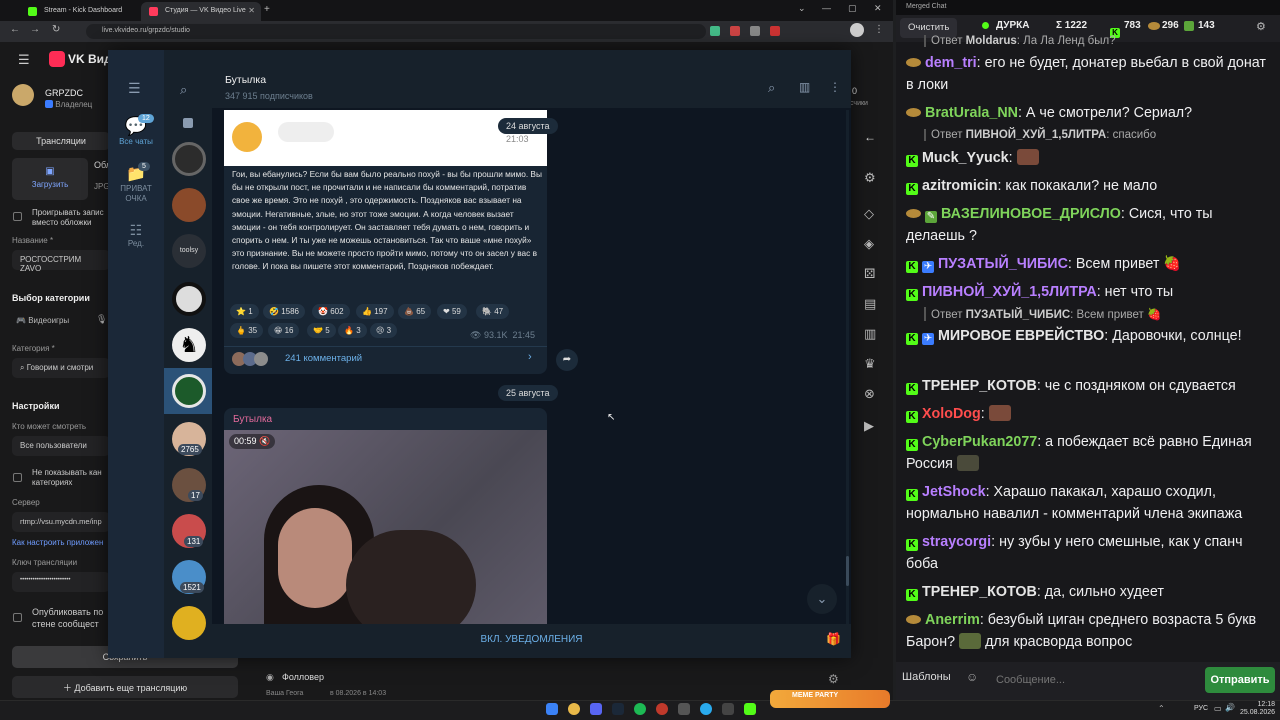  I want to click on windows-start-icon, so click(552, 709).